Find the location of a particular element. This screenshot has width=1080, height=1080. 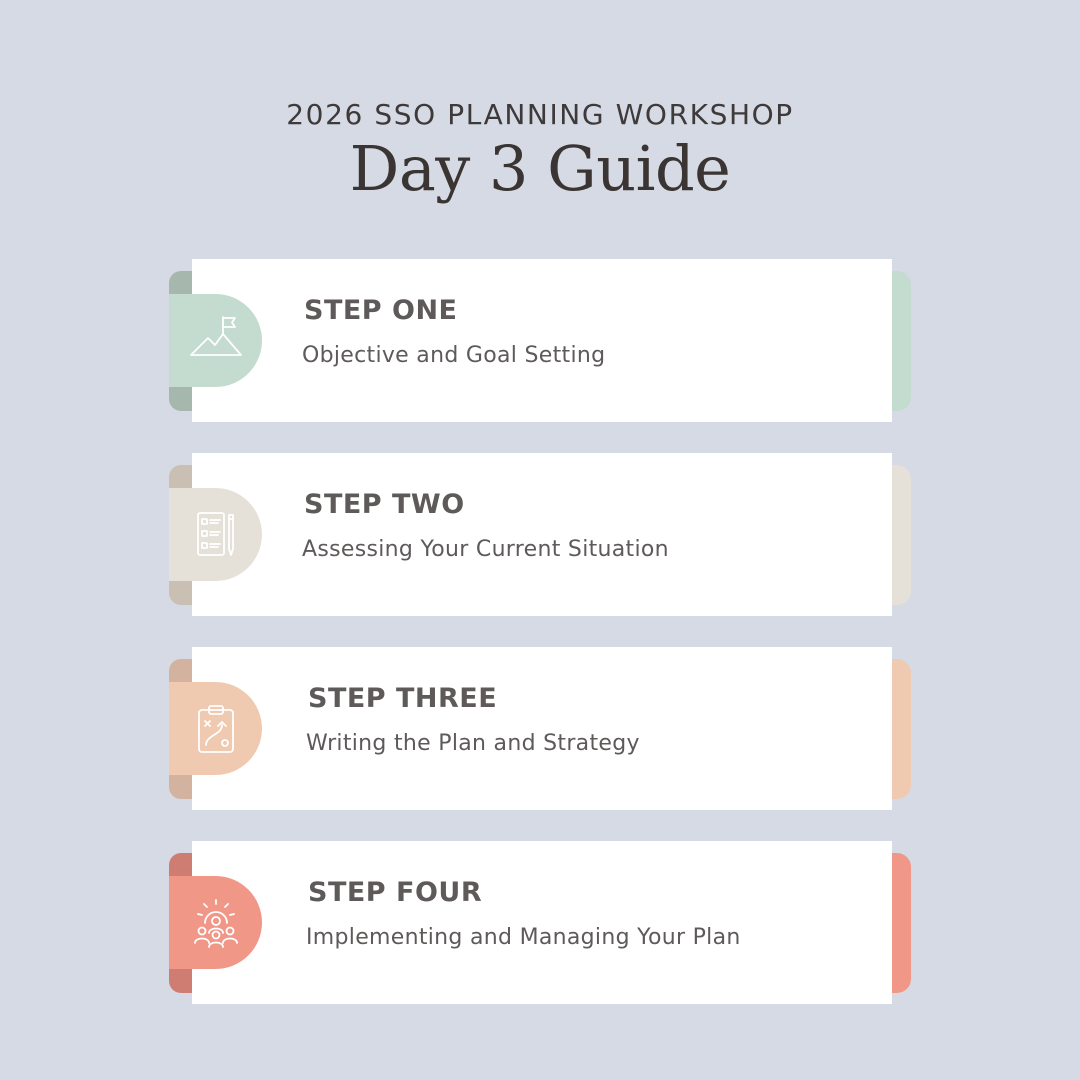

step-three-badge is located at coordinates (215, 728).